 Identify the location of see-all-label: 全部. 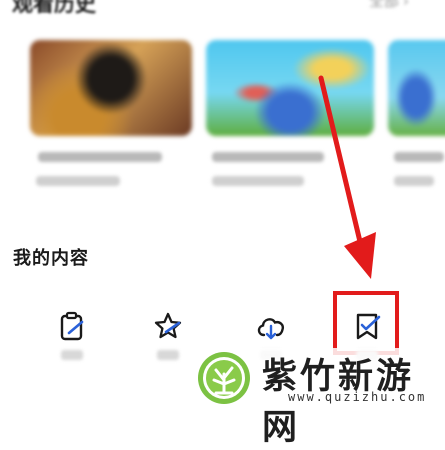
(383, 5).